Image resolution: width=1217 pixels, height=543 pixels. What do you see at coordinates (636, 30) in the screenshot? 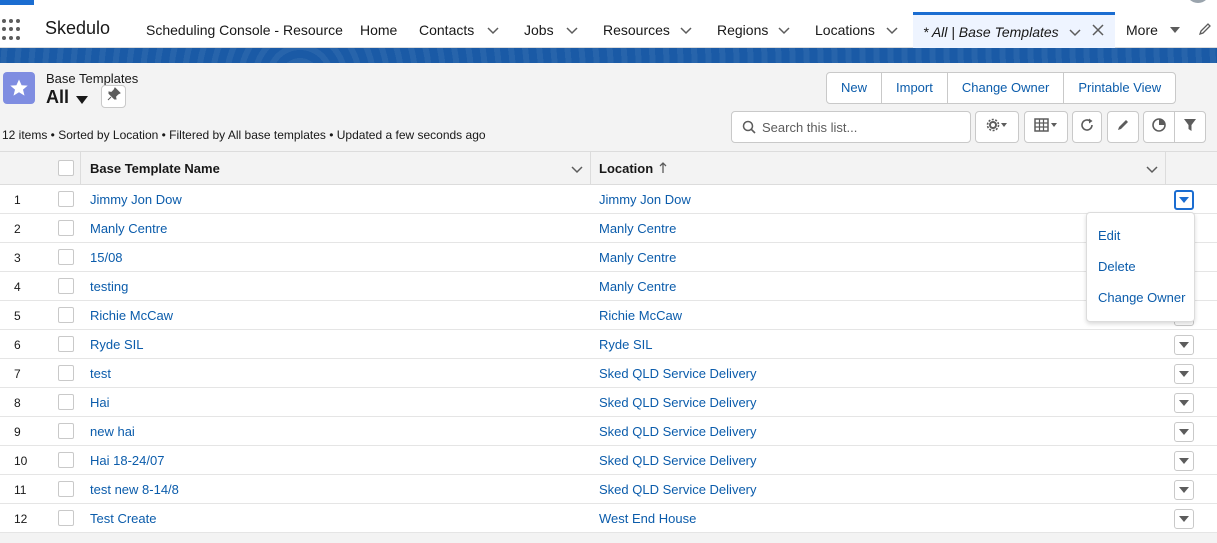
I see `nav-item-resources: Resources` at bounding box center [636, 30].